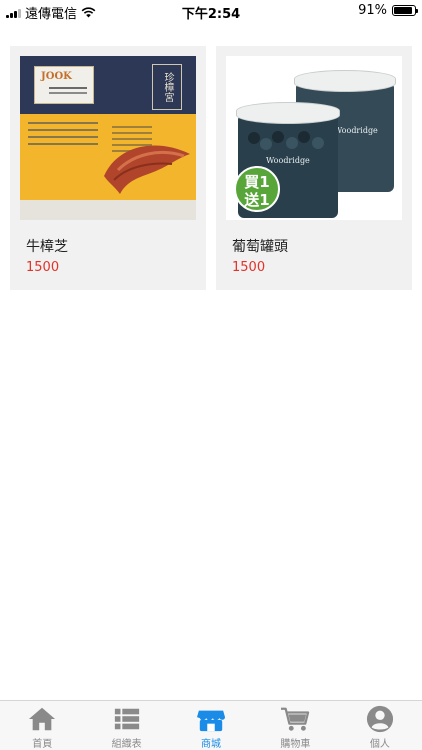 This screenshot has height=750, width=422. I want to click on battery-icon, so click(405, 10).